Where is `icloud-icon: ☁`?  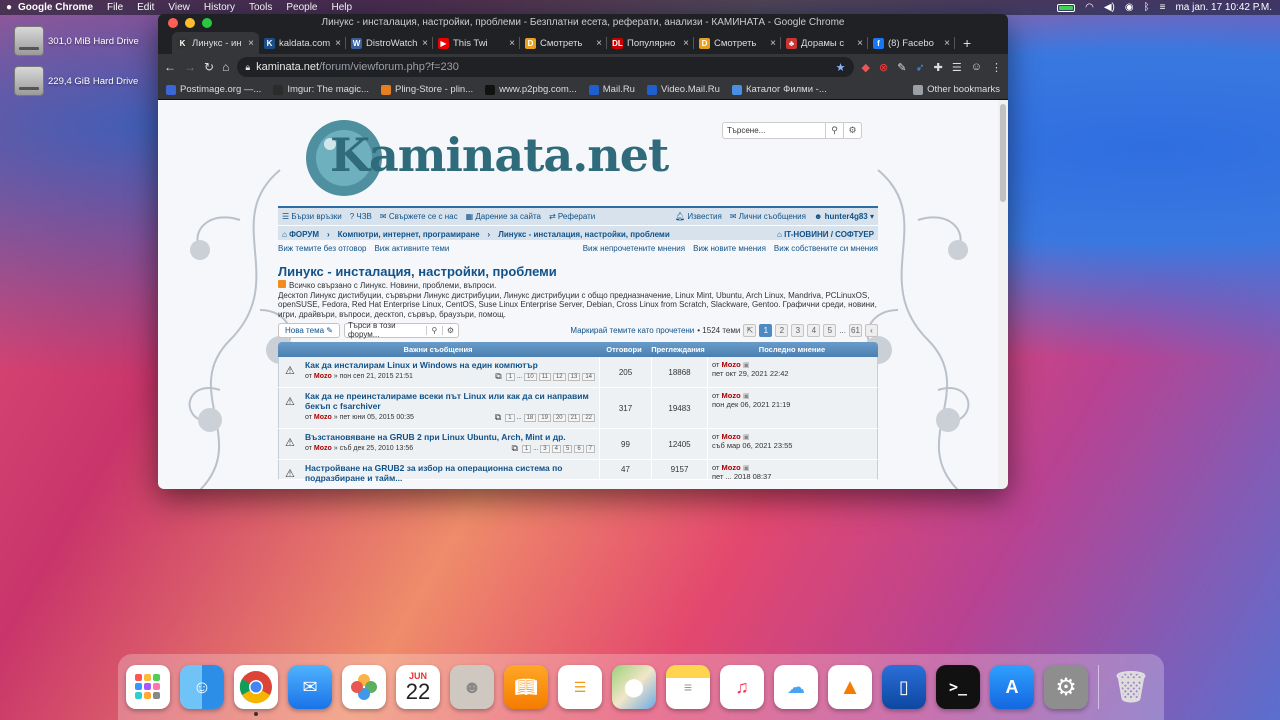
icloud-icon: ☁ is located at coordinates (796, 687).